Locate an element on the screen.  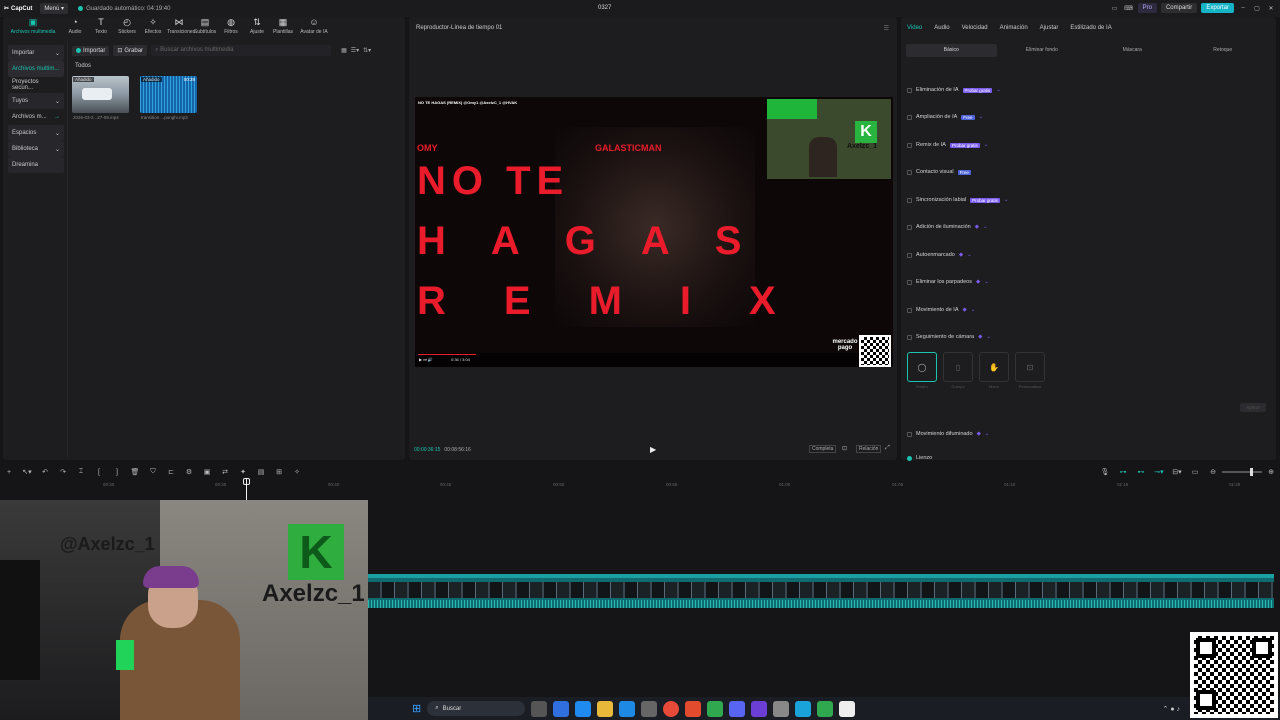
trim-left-icon: [ is located at coordinates (99, 472).